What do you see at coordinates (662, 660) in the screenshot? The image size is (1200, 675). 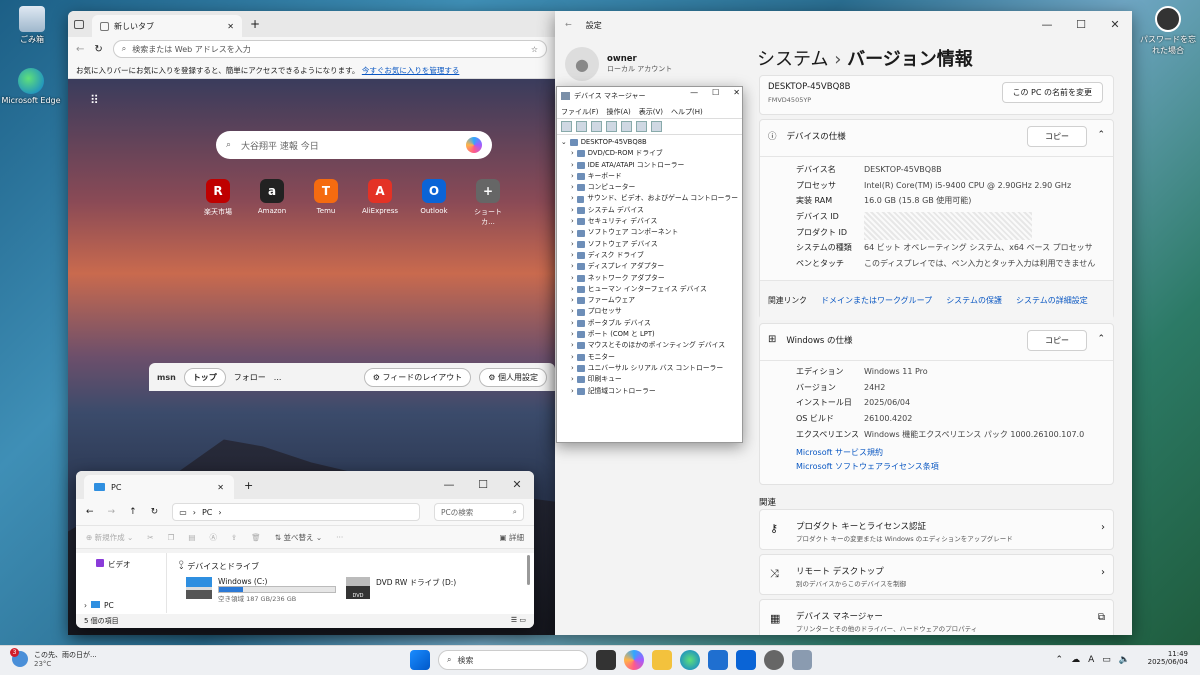 I see `file-explorer-icon` at bounding box center [662, 660].